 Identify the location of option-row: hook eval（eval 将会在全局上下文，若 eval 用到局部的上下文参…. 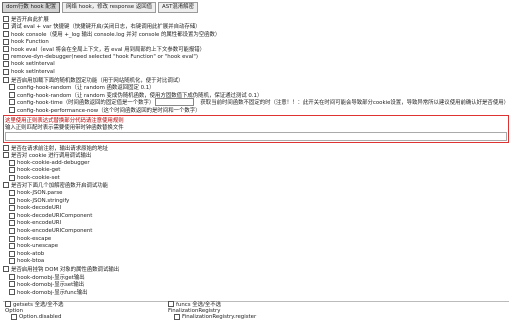
(256, 49).